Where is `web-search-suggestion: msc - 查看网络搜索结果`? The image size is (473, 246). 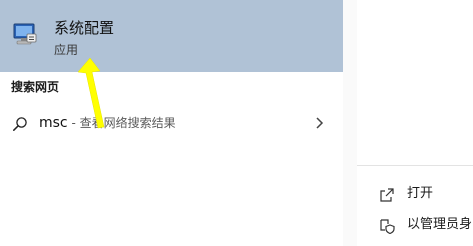 web-search-suggestion: msc - 查看网络搜索结果 is located at coordinates (171, 123).